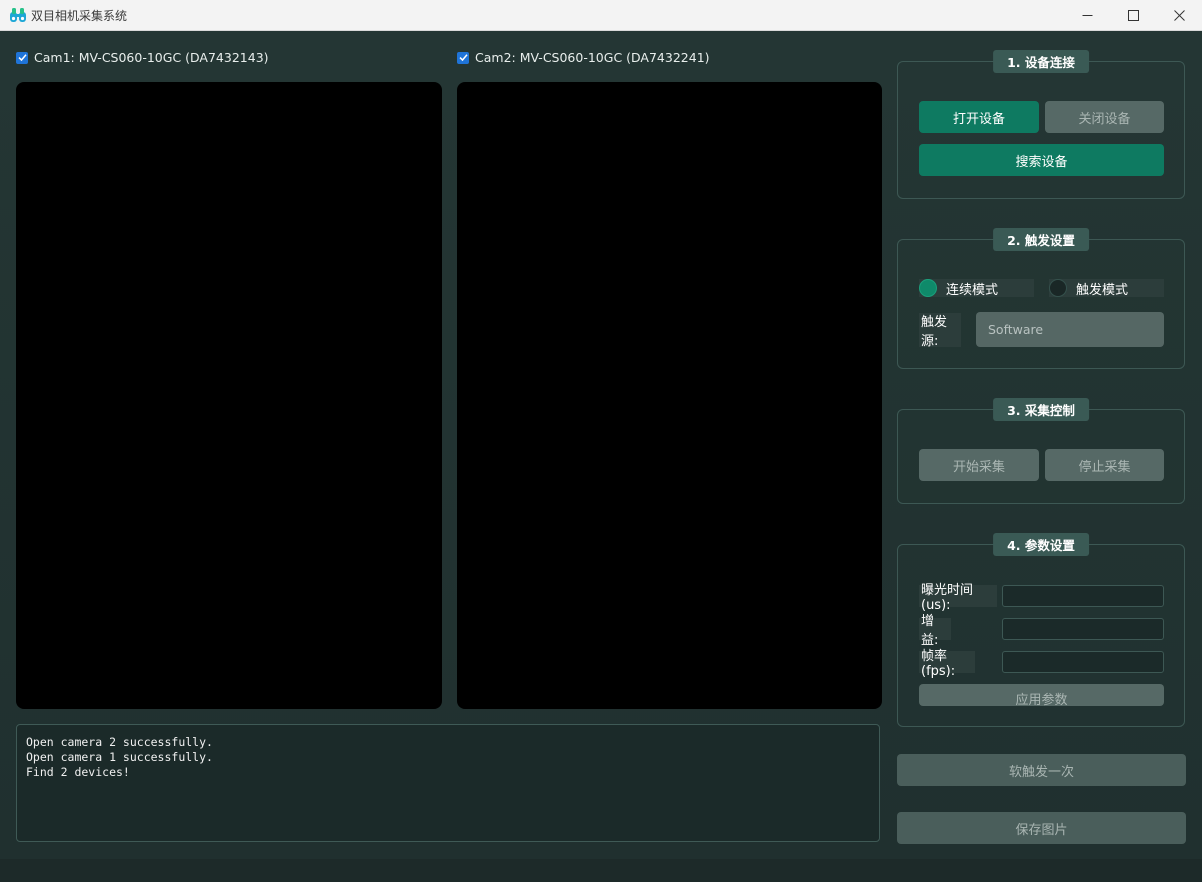  What do you see at coordinates (947, 664) in the screenshot?
I see `fps-label: 帧率(fps):` at bounding box center [947, 664].